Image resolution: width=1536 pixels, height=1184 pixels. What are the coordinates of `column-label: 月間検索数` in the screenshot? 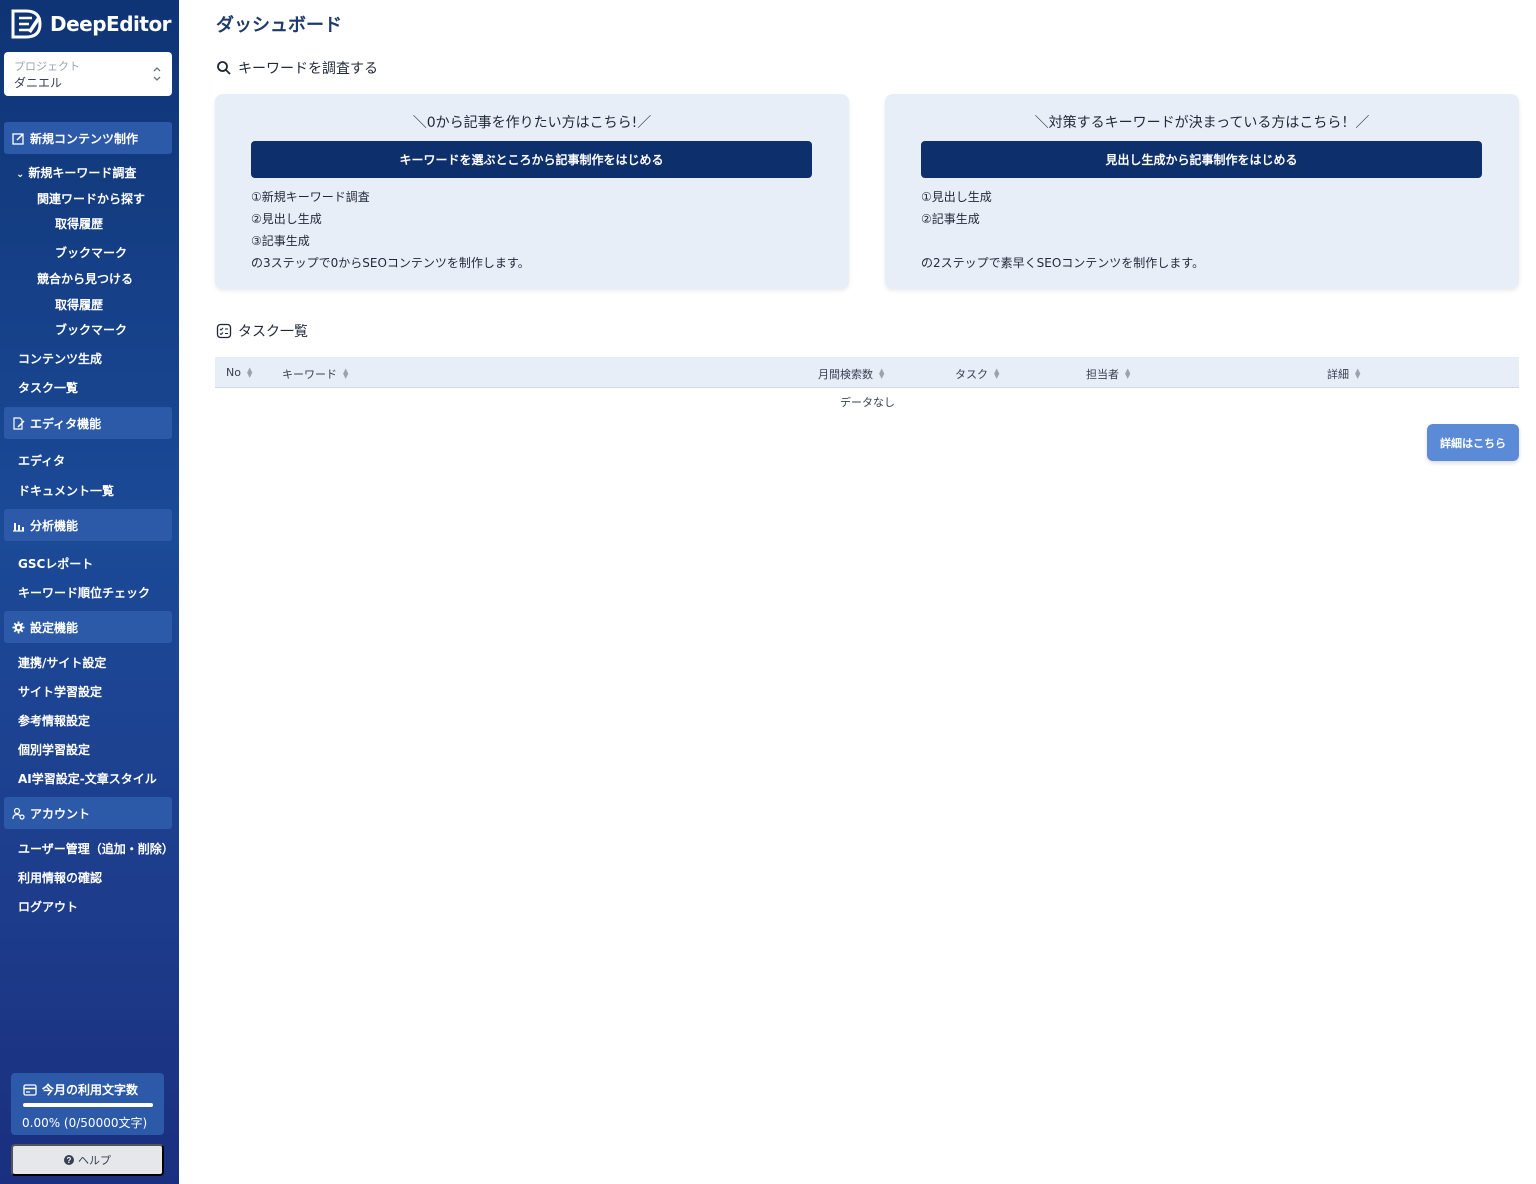 It's located at (845, 374).